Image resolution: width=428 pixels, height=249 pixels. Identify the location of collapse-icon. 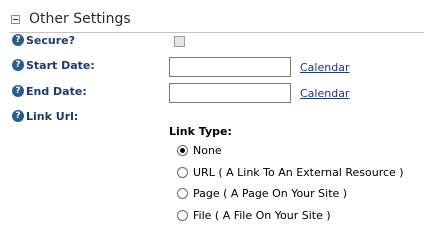
(15, 19).